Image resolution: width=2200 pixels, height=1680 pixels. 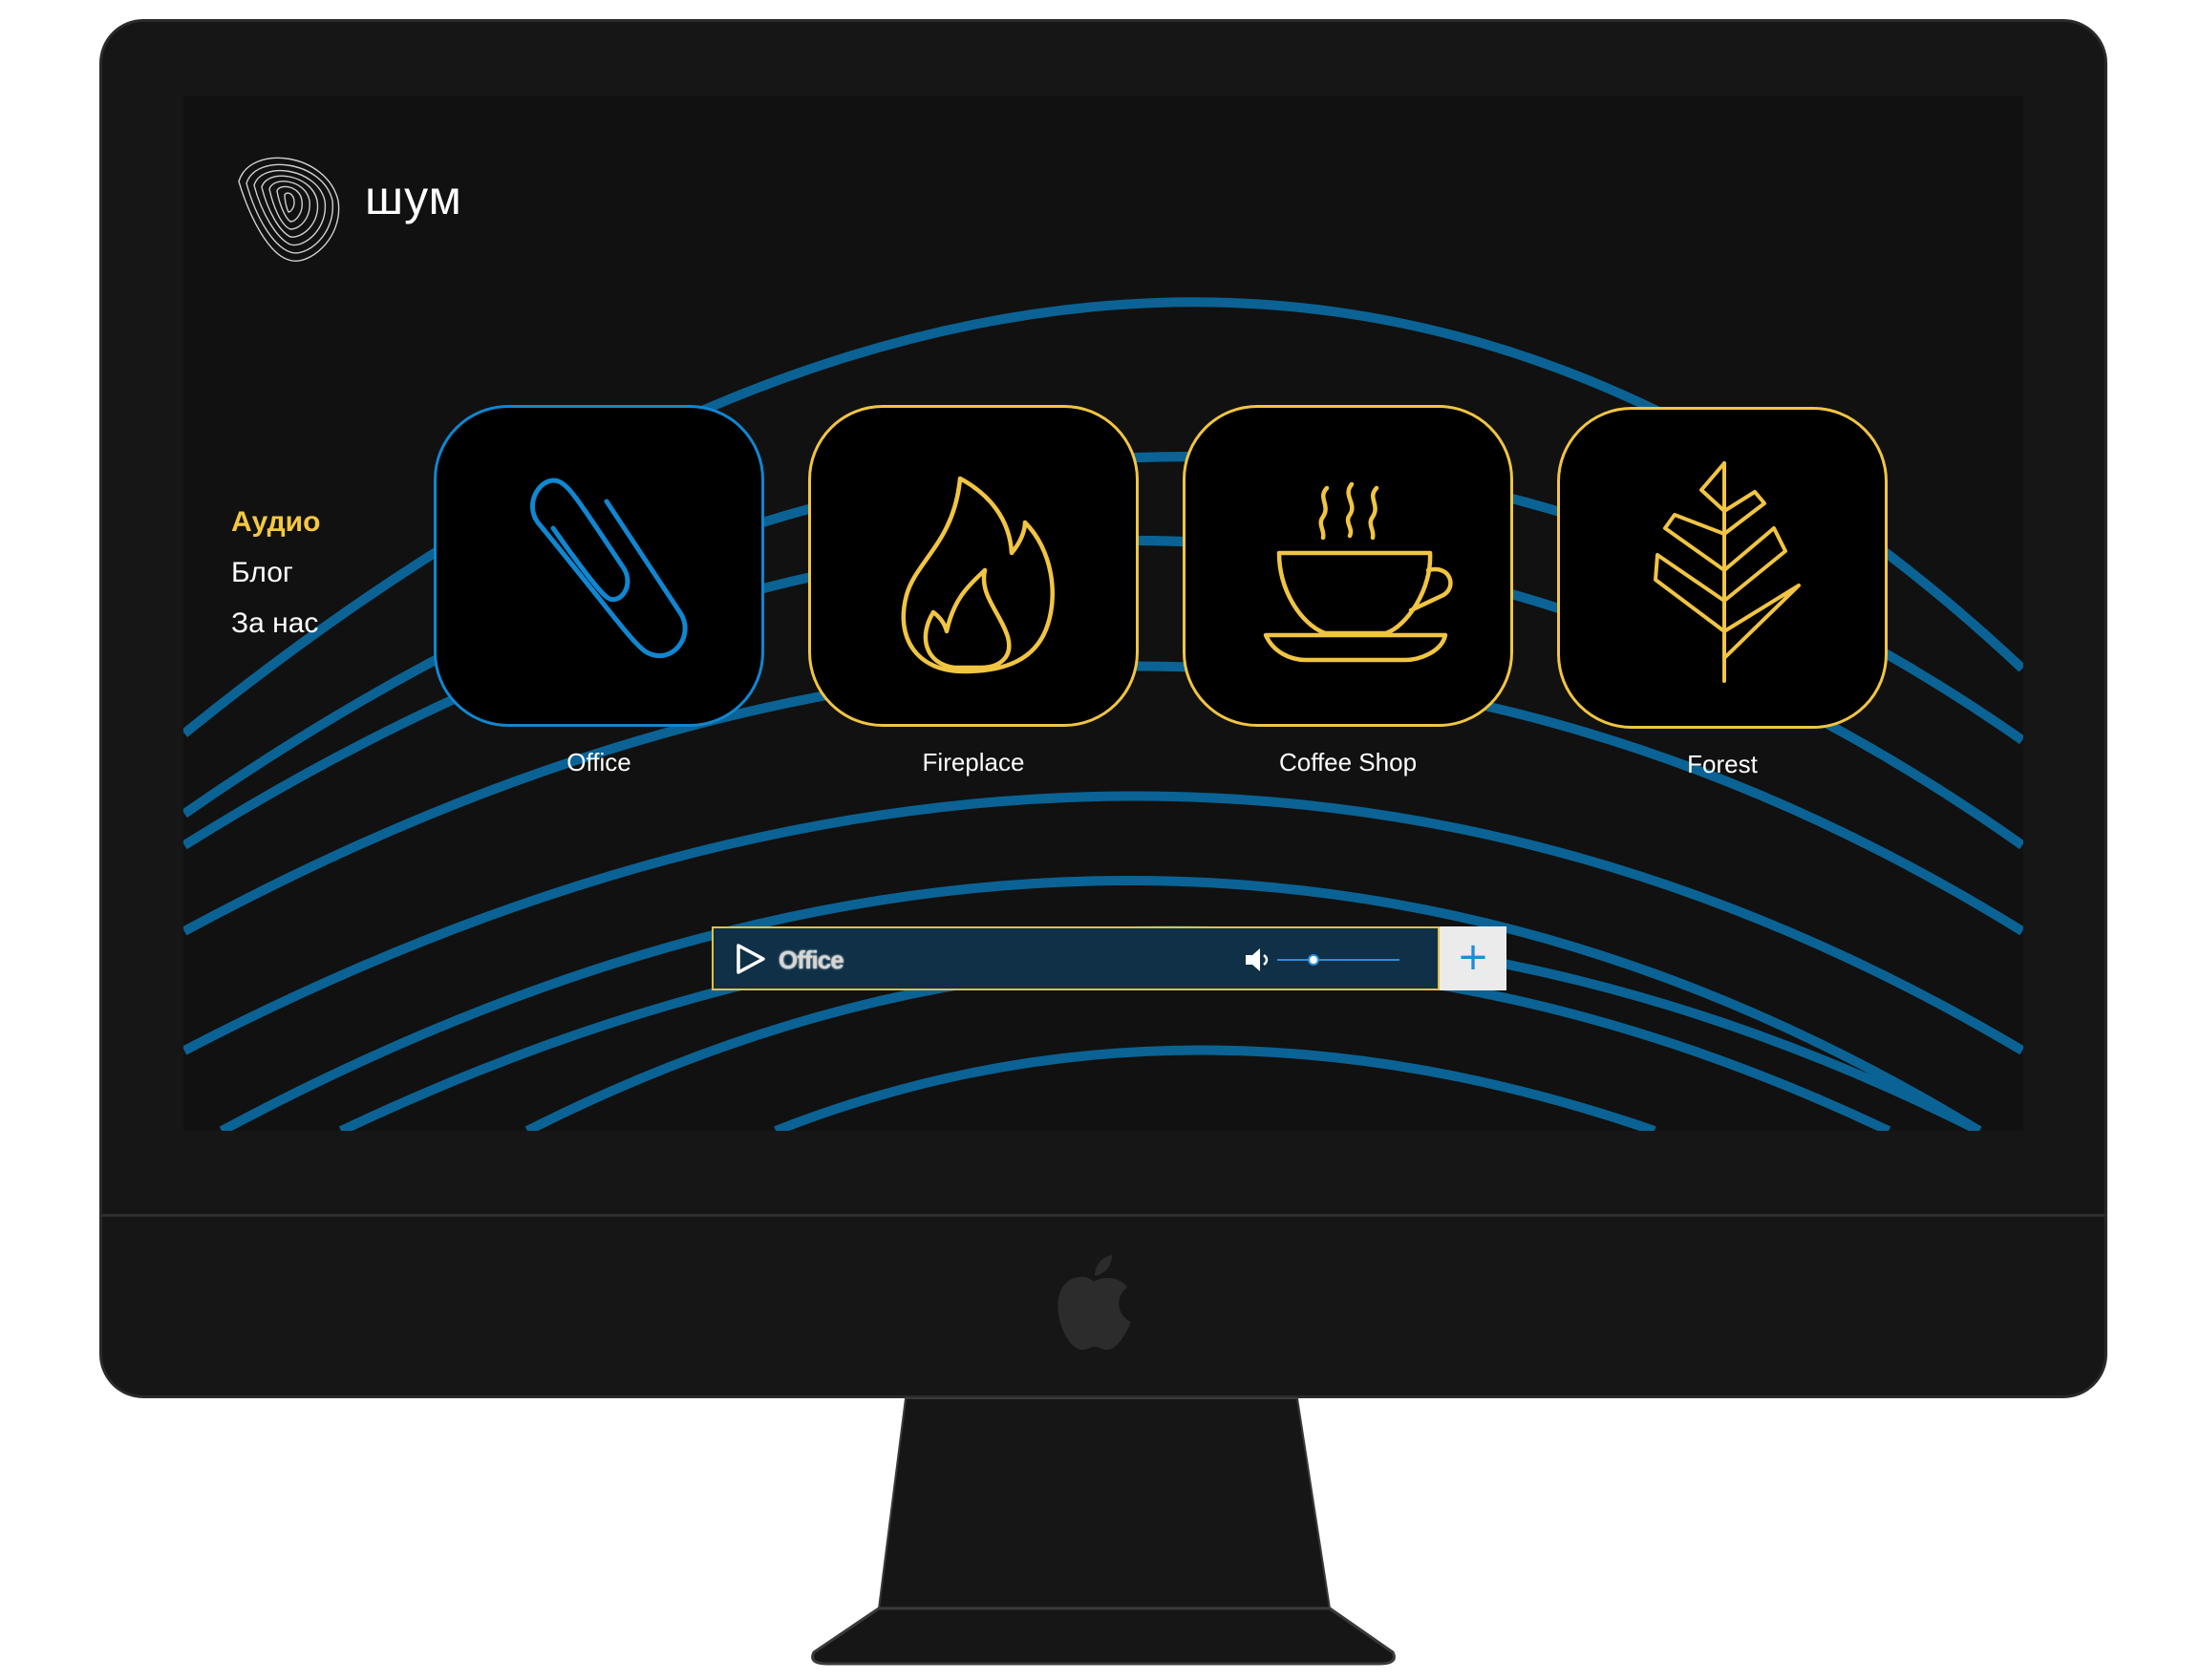 I want to click on tile-label-forest: Forest, so click(x=1722, y=764).